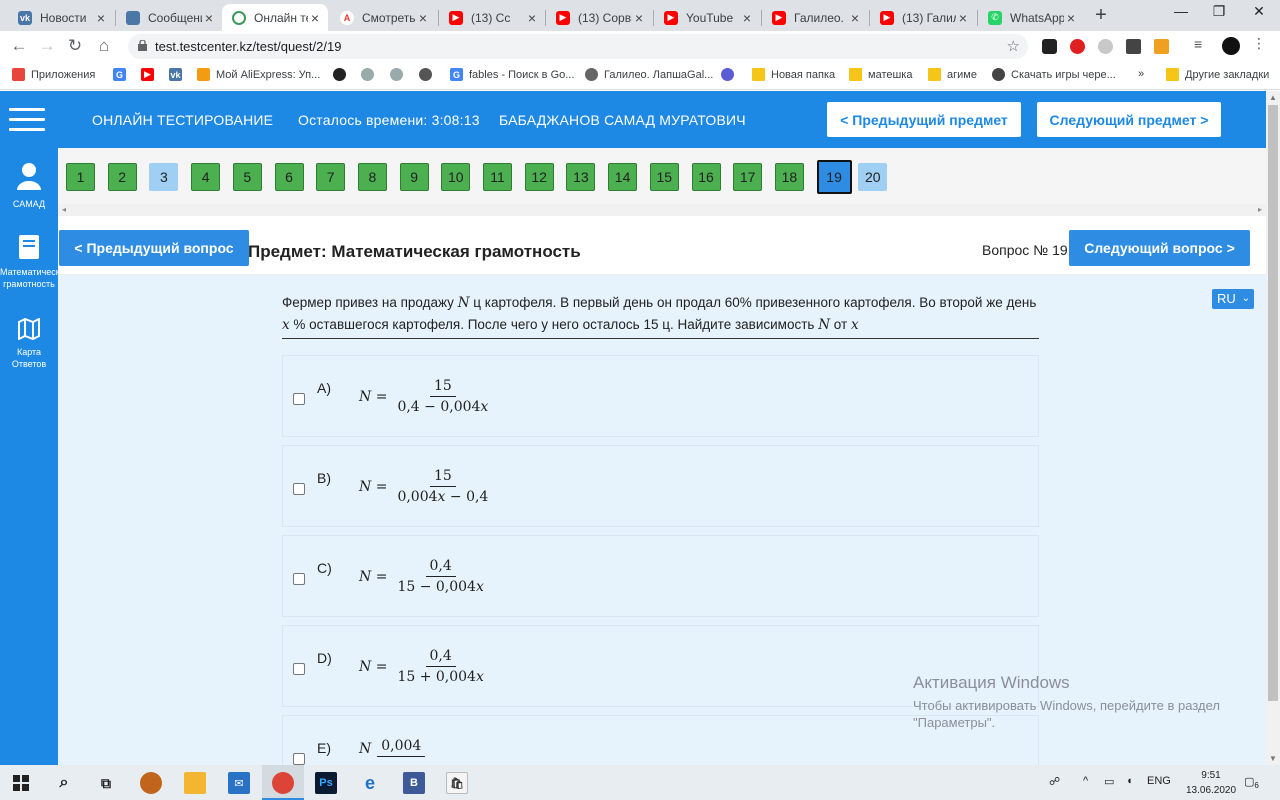  What do you see at coordinates (1133, 46) in the screenshot?
I see `cube-icon` at bounding box center [1133, 46].